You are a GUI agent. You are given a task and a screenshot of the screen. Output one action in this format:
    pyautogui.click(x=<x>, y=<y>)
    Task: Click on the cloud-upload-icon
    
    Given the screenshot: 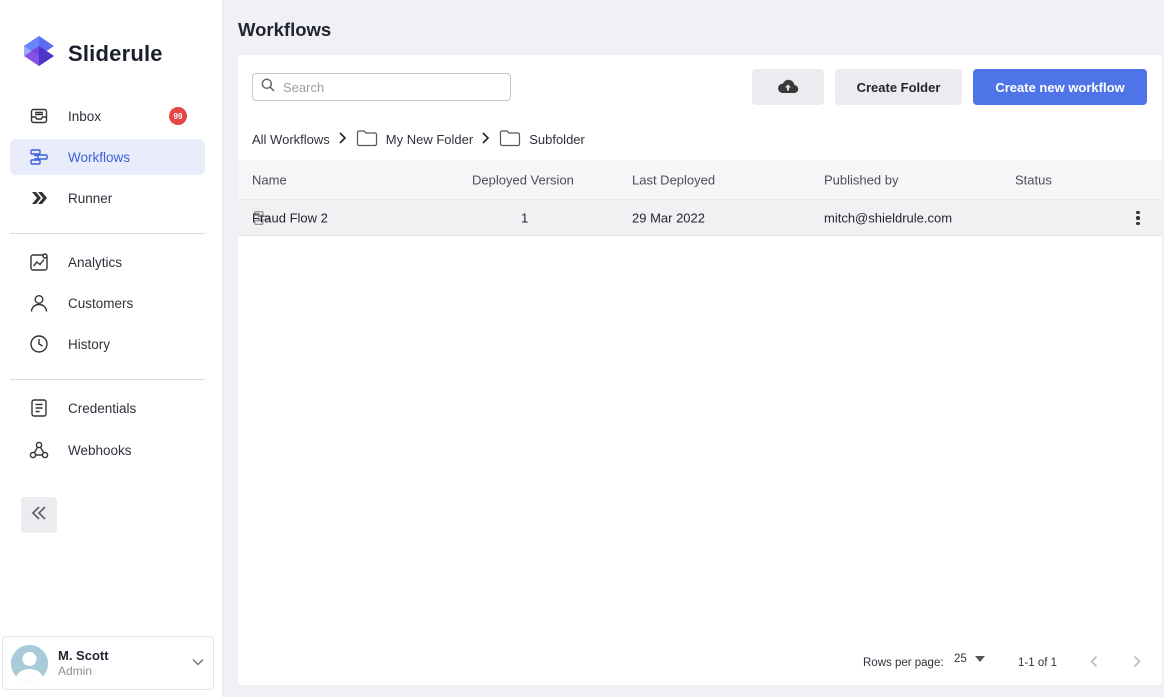 What is the action you would take?
    pyautogui.click(x=788, y=87)
    